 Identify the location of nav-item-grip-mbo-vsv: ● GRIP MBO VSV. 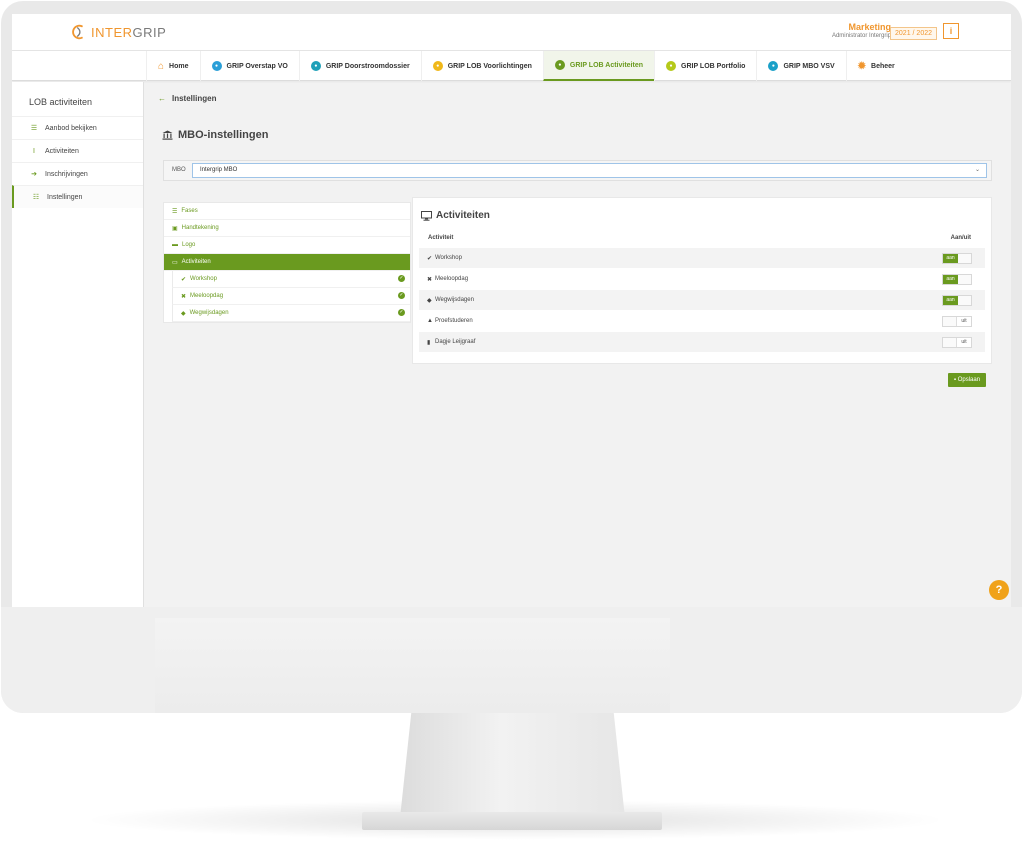
(800, 66).